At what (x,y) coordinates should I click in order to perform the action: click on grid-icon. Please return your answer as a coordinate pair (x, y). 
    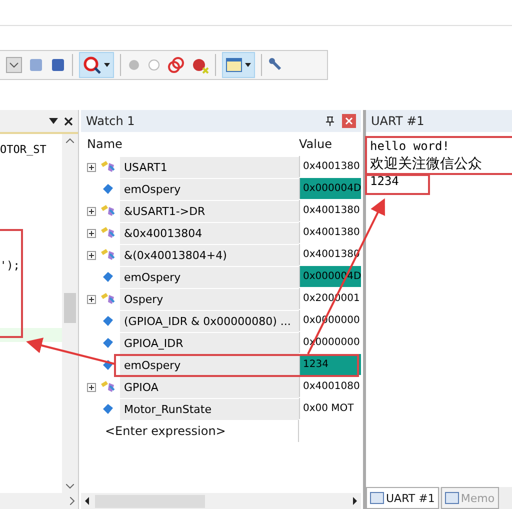
    Looking at the image, I should click on (451, 498).